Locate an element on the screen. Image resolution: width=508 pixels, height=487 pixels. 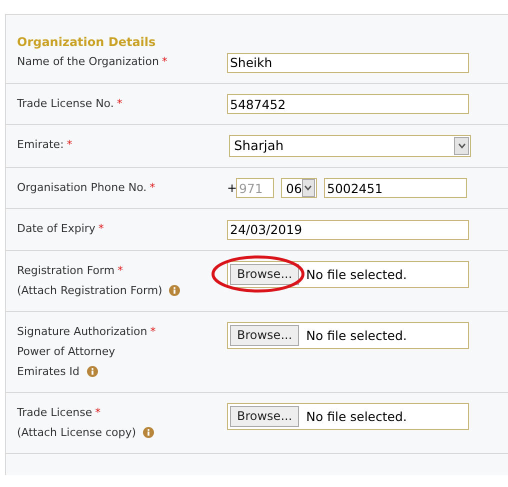
field-label: Name of the Organization is located at coordinates (88, 62).